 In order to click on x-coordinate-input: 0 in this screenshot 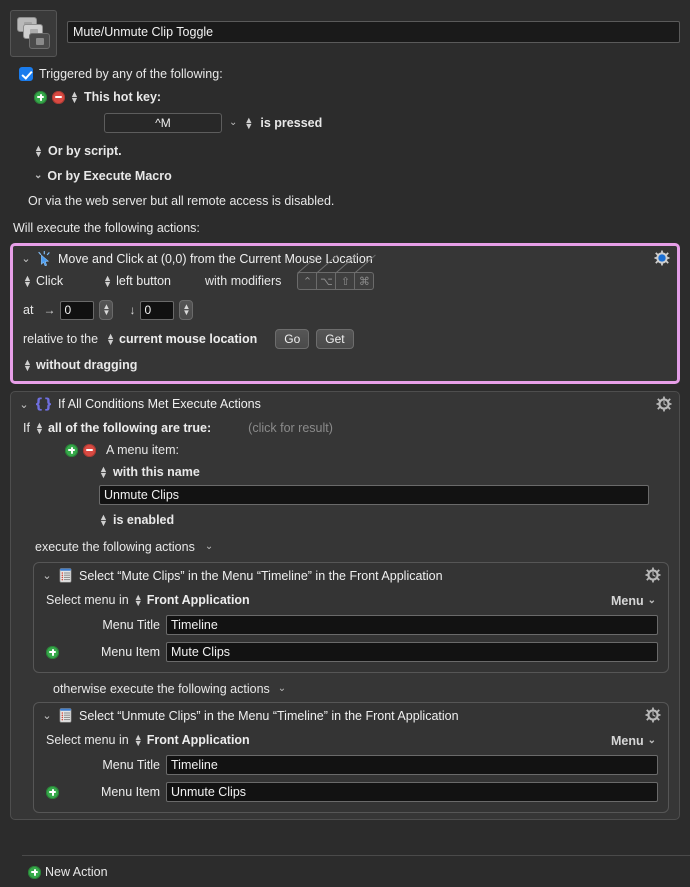, I will do `click(77, 310)`.